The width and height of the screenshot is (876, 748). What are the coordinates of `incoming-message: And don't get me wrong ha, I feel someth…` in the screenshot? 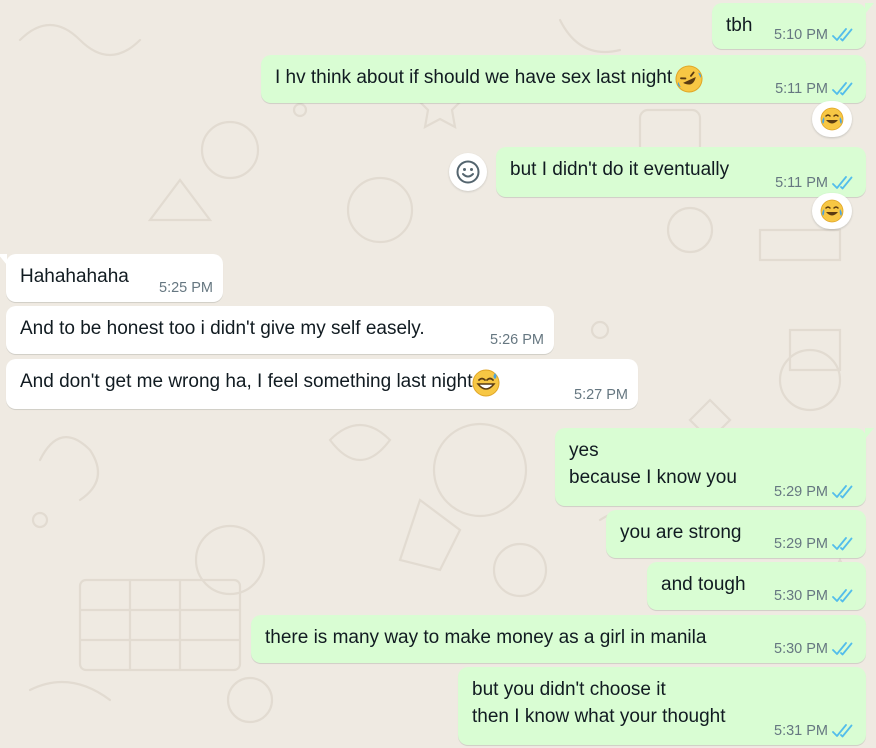 It's located at (322, 384).